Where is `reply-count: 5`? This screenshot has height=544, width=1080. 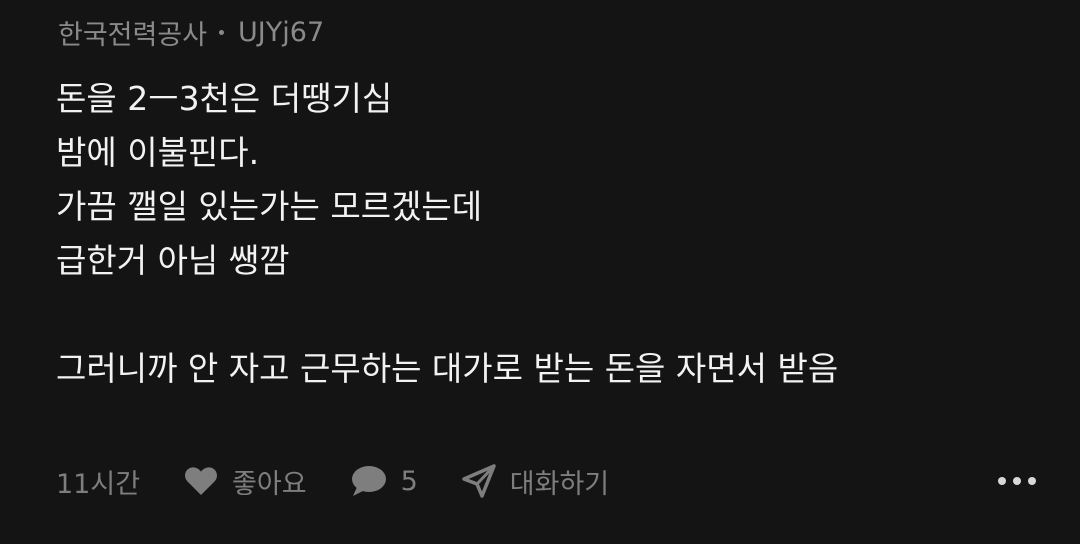 reply-count: 5 is located at coordinates (409, 481).